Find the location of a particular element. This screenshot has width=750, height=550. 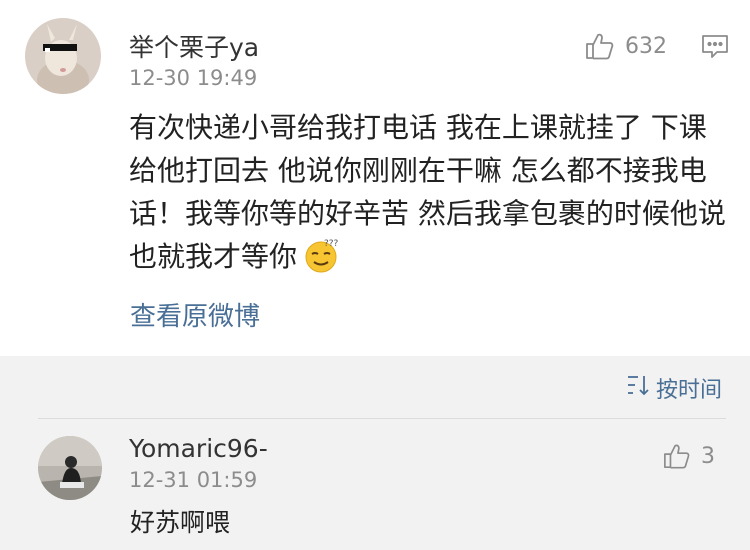

reply-avatar is located at coordinates (70, 468).